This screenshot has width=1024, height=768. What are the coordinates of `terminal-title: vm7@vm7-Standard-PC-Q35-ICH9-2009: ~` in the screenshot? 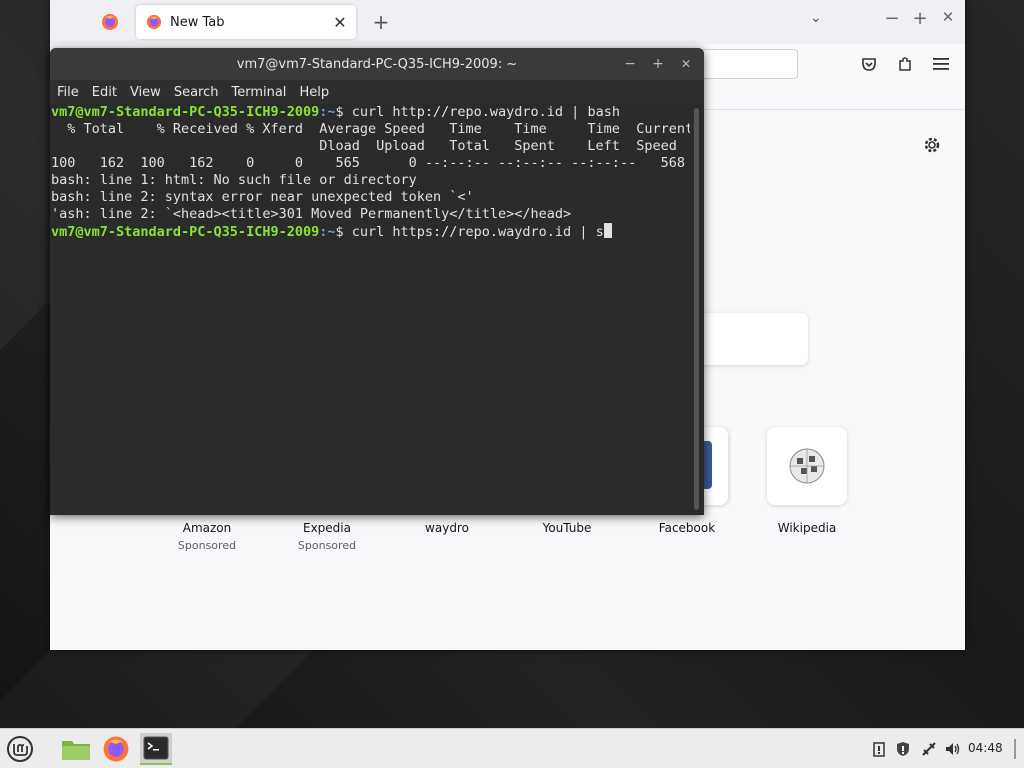 It's located at (377, 64).